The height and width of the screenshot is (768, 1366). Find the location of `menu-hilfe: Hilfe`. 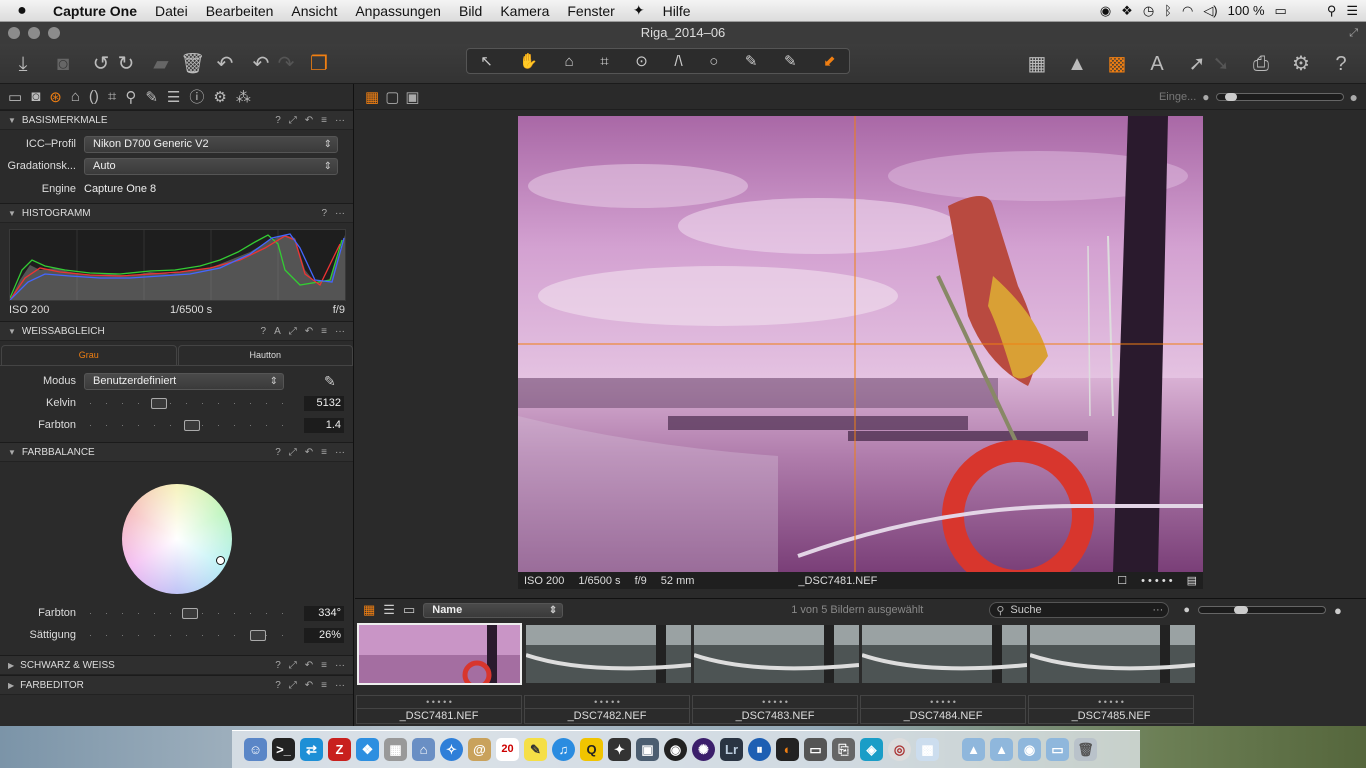

menu-hilfe: Hilfe is located at coordinates (677, 11).